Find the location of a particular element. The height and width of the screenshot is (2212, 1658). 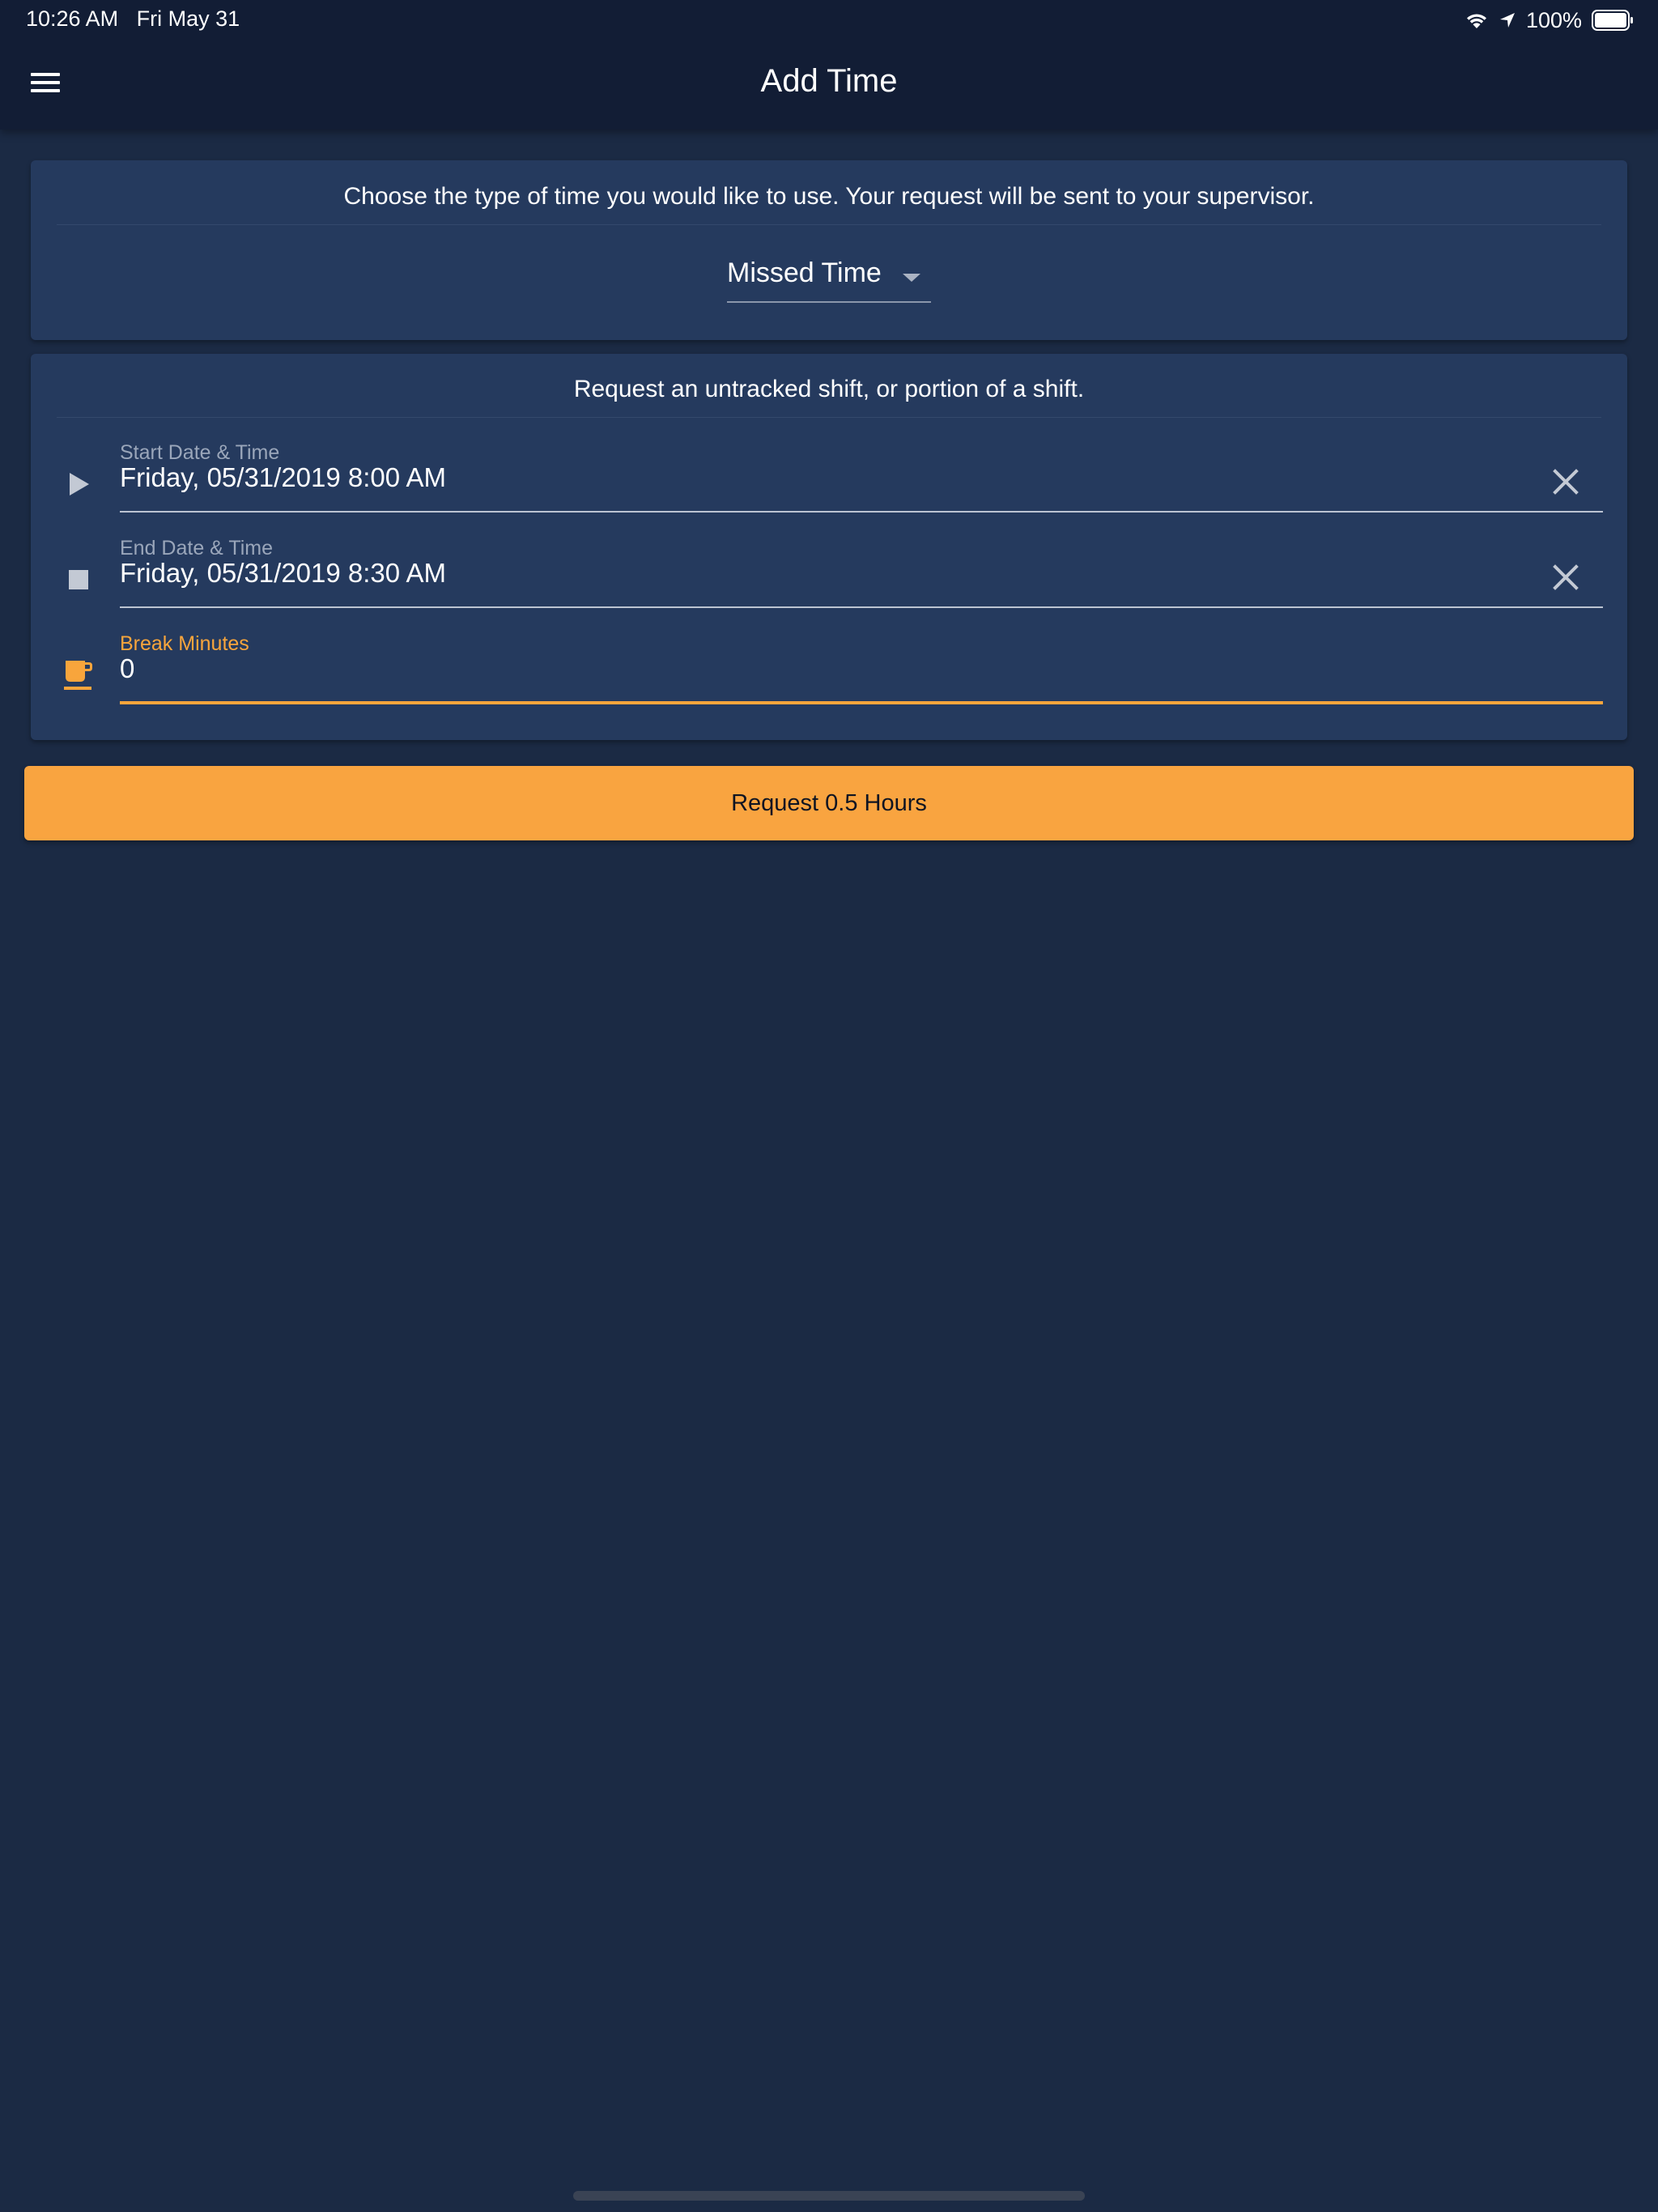

status-bar-left: 10:26 AM Fri May 31 is located at coordinates (133, 19).